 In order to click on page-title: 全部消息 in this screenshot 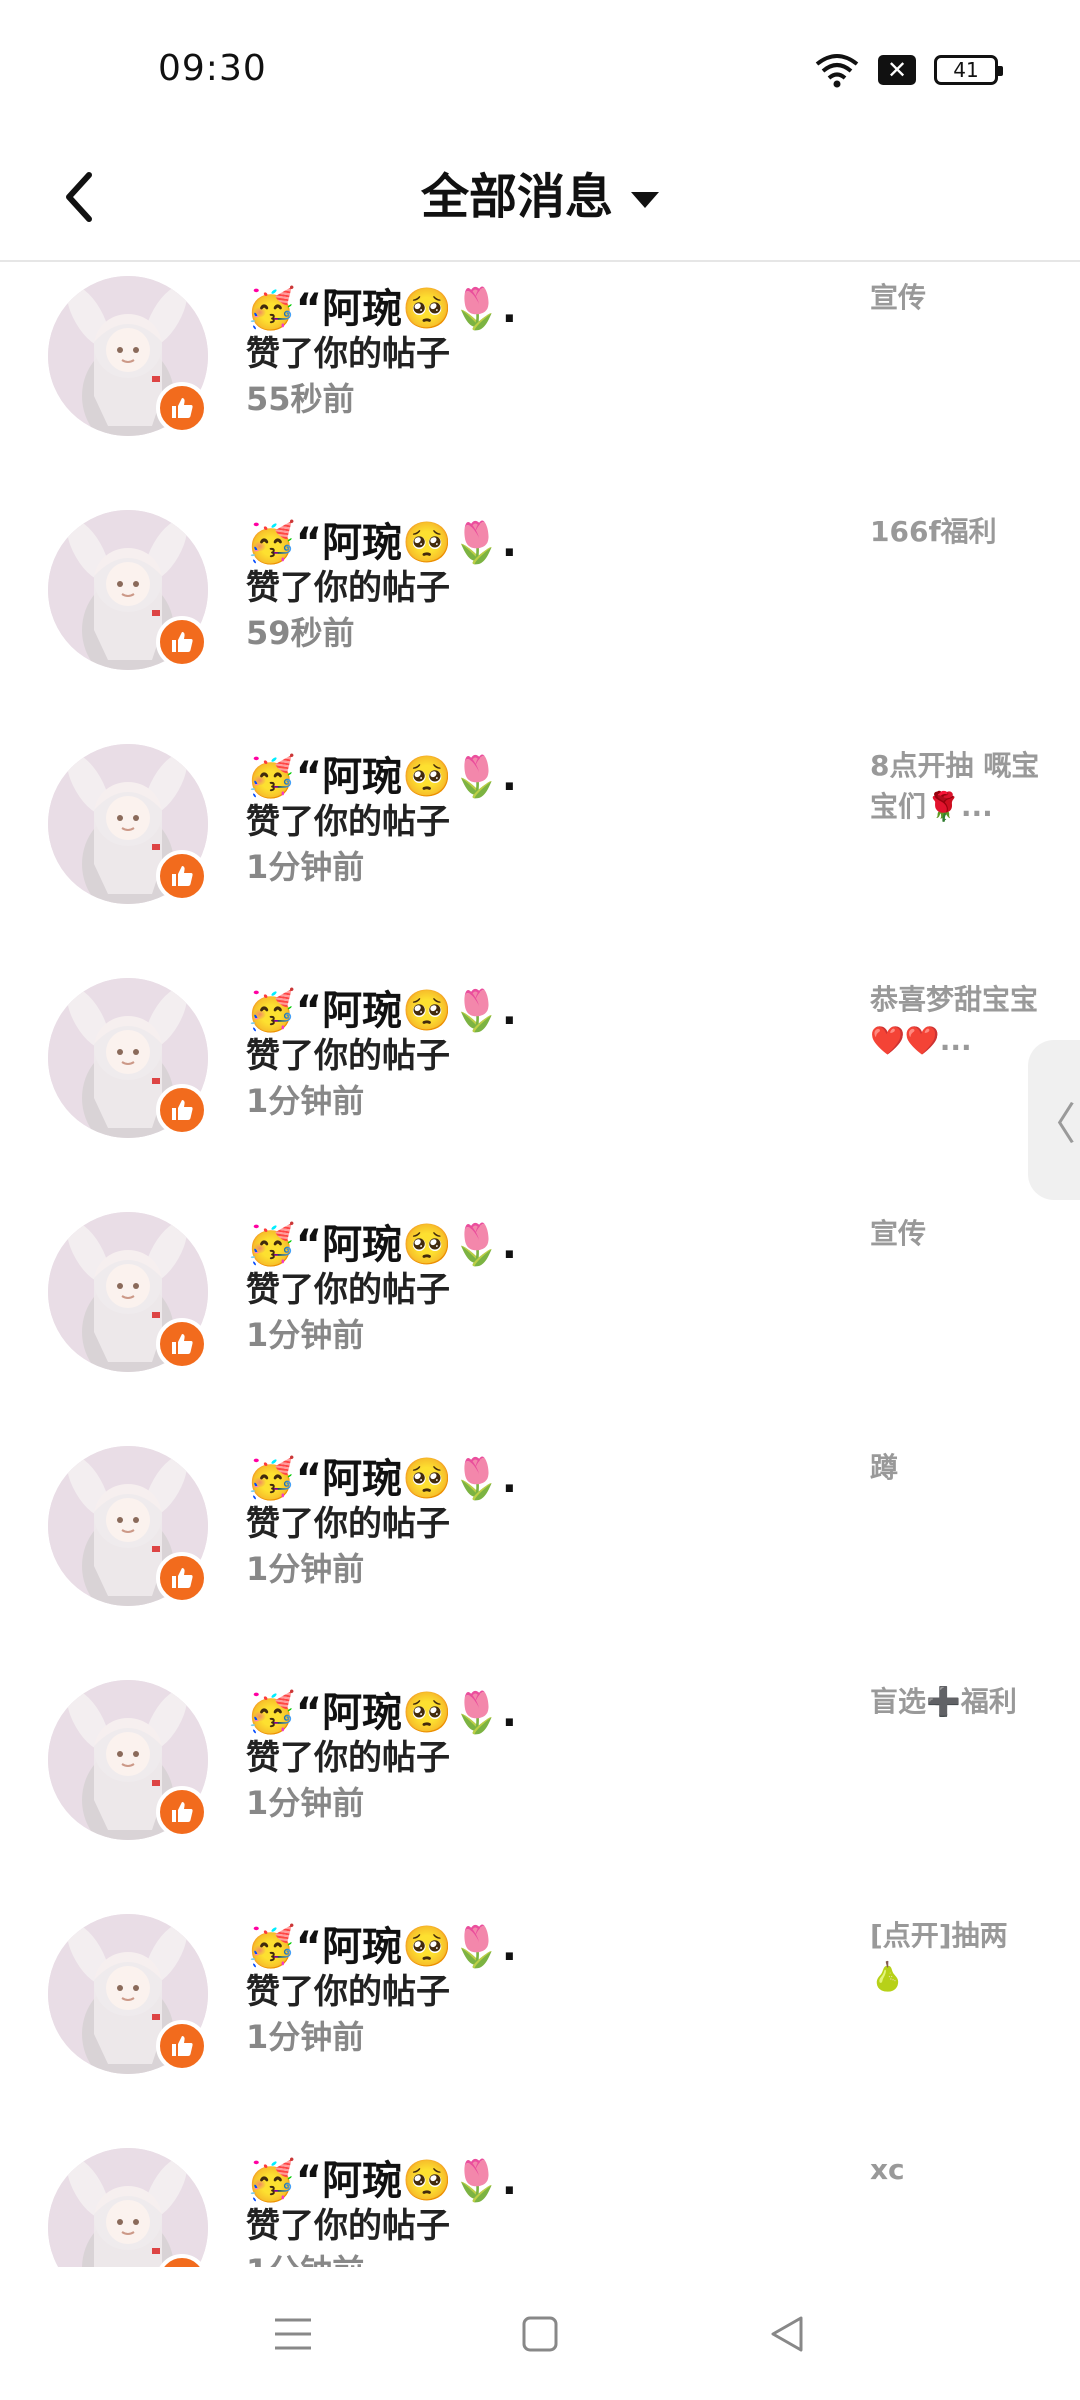, I will do `click(516, 197)`.